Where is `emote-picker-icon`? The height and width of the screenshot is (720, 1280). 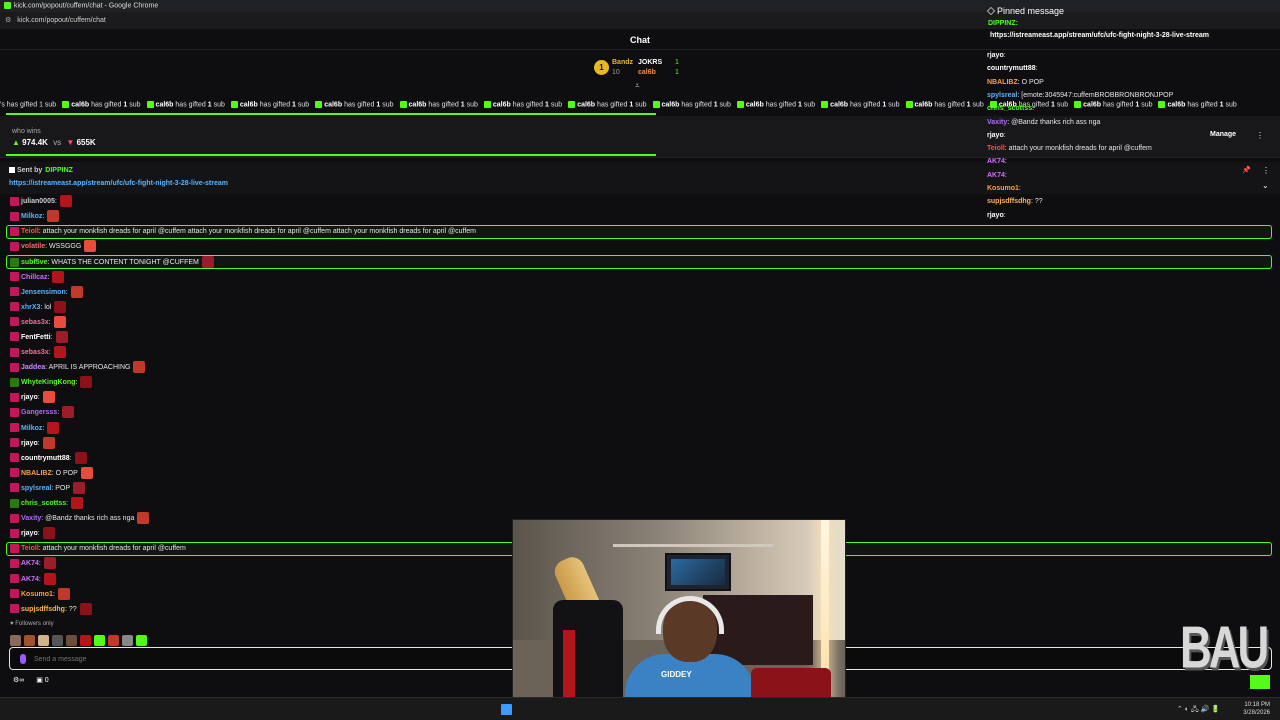
emote-picker-icon is located at coordinates (23, 659).